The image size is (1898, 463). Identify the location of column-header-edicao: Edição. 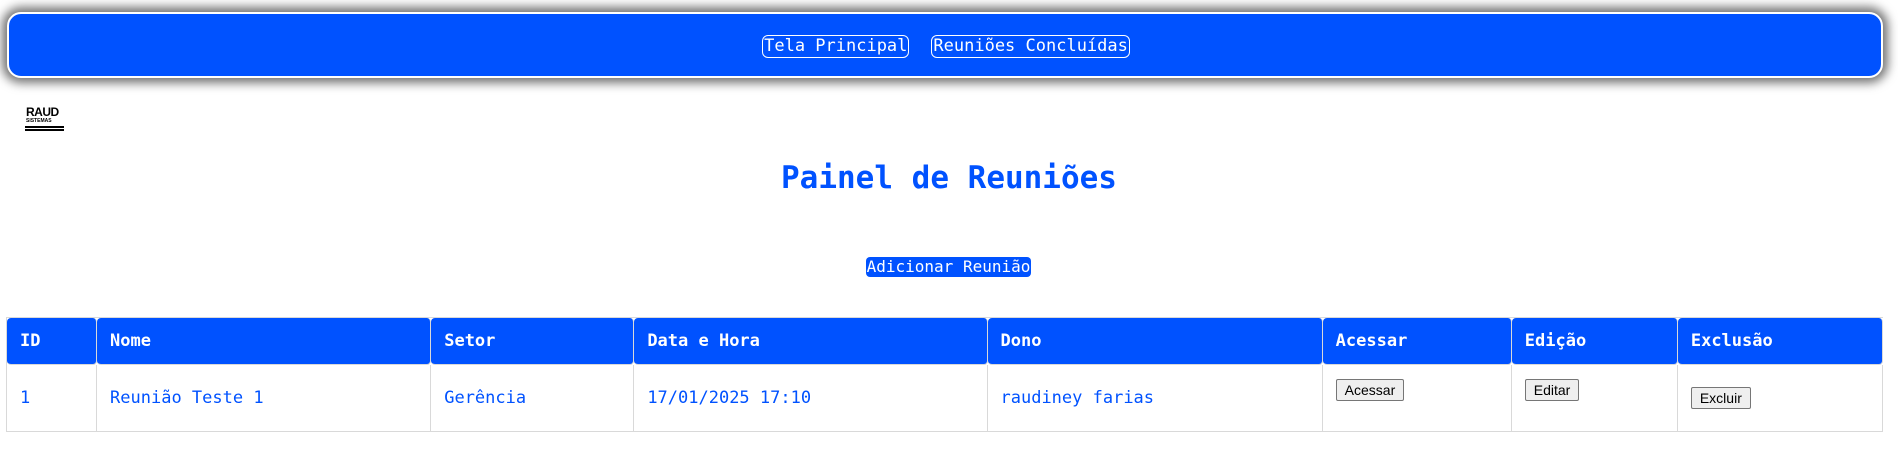
(1594, 341).